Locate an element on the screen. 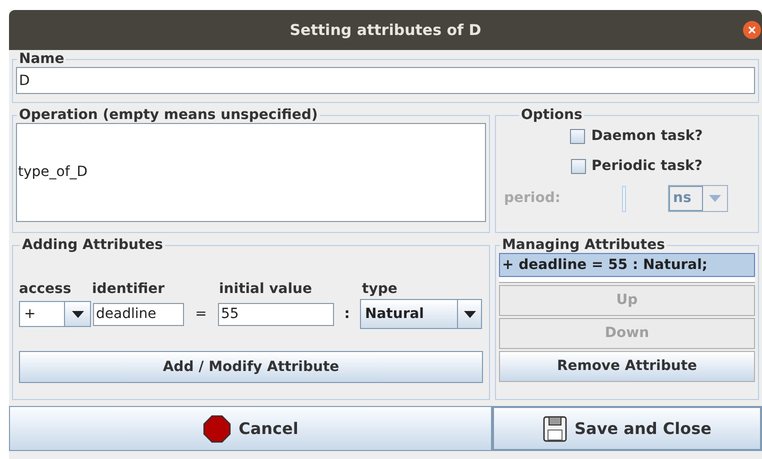 The width and height of the screenshot is (762, 459). add-modify-button: Add / Modify Attribute is located at coordinates (251, 367).